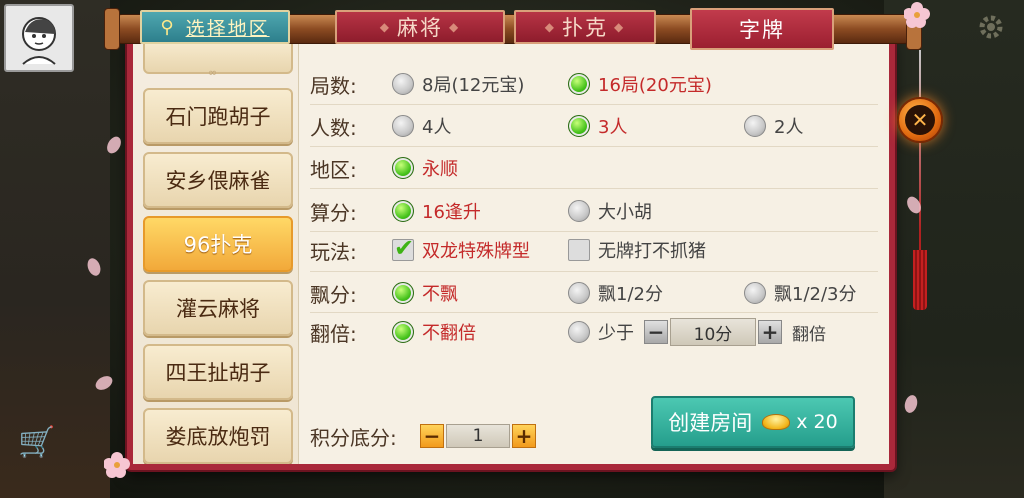 The width and height of the screenshot is (1024, 498). I want to click on option-text: 永顺, so click(440, 169).